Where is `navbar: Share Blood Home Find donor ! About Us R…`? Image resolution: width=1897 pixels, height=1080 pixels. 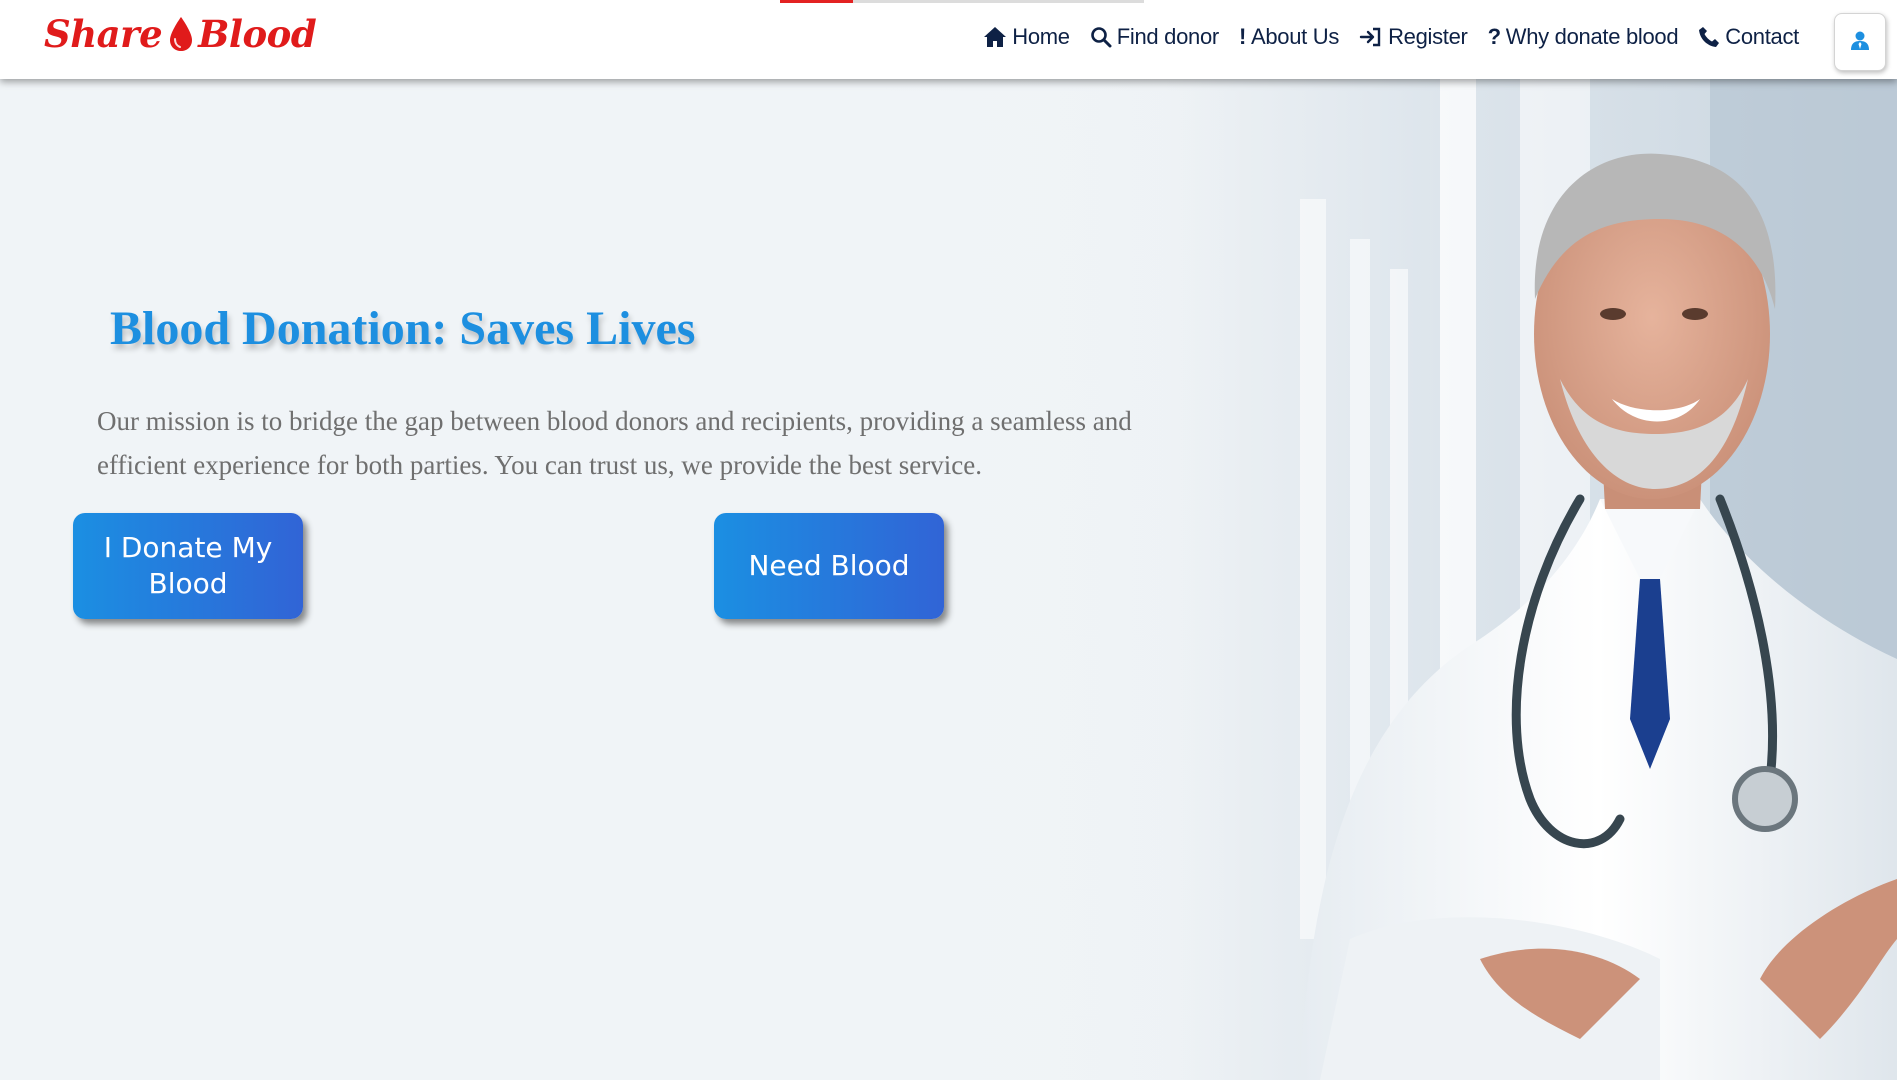
navbar: Share Blood Home Find donor ! About Us R… is located at coordinates (948, 39).